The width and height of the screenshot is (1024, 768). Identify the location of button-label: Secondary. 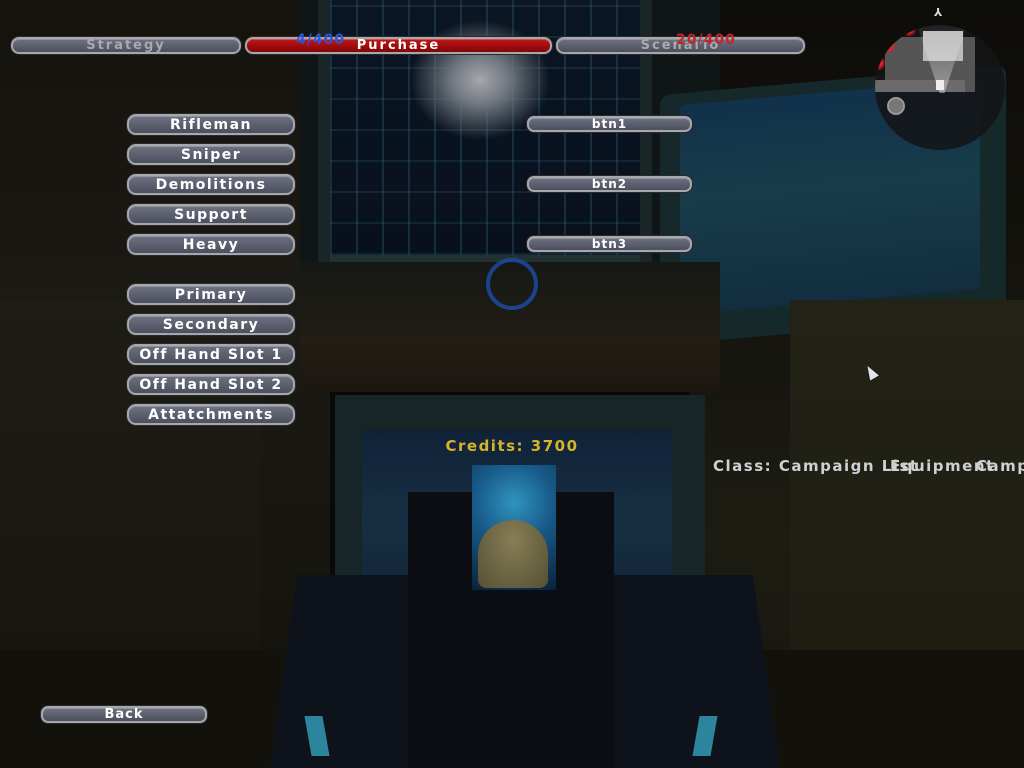
(211, 324).